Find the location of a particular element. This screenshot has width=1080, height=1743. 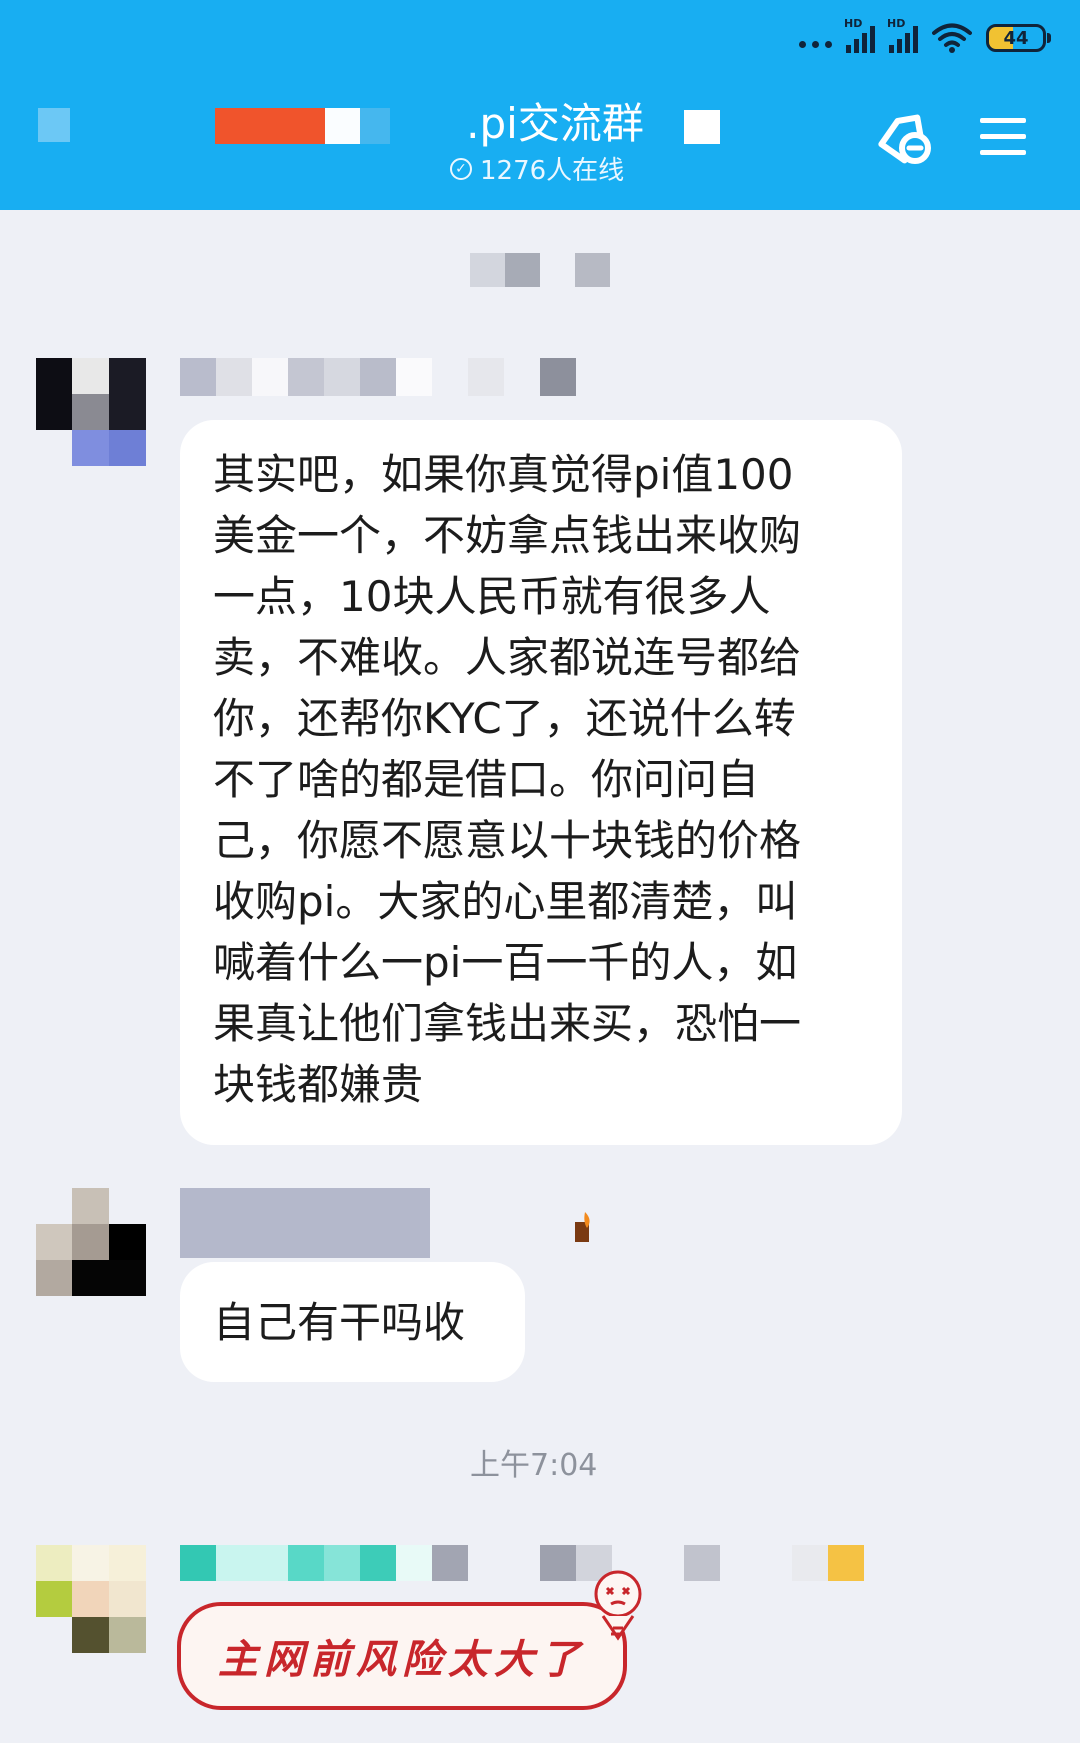

chat-header: HD HD 44 .pi交流群 ✓ 1276人在线 is located at coordinates (540, 105).